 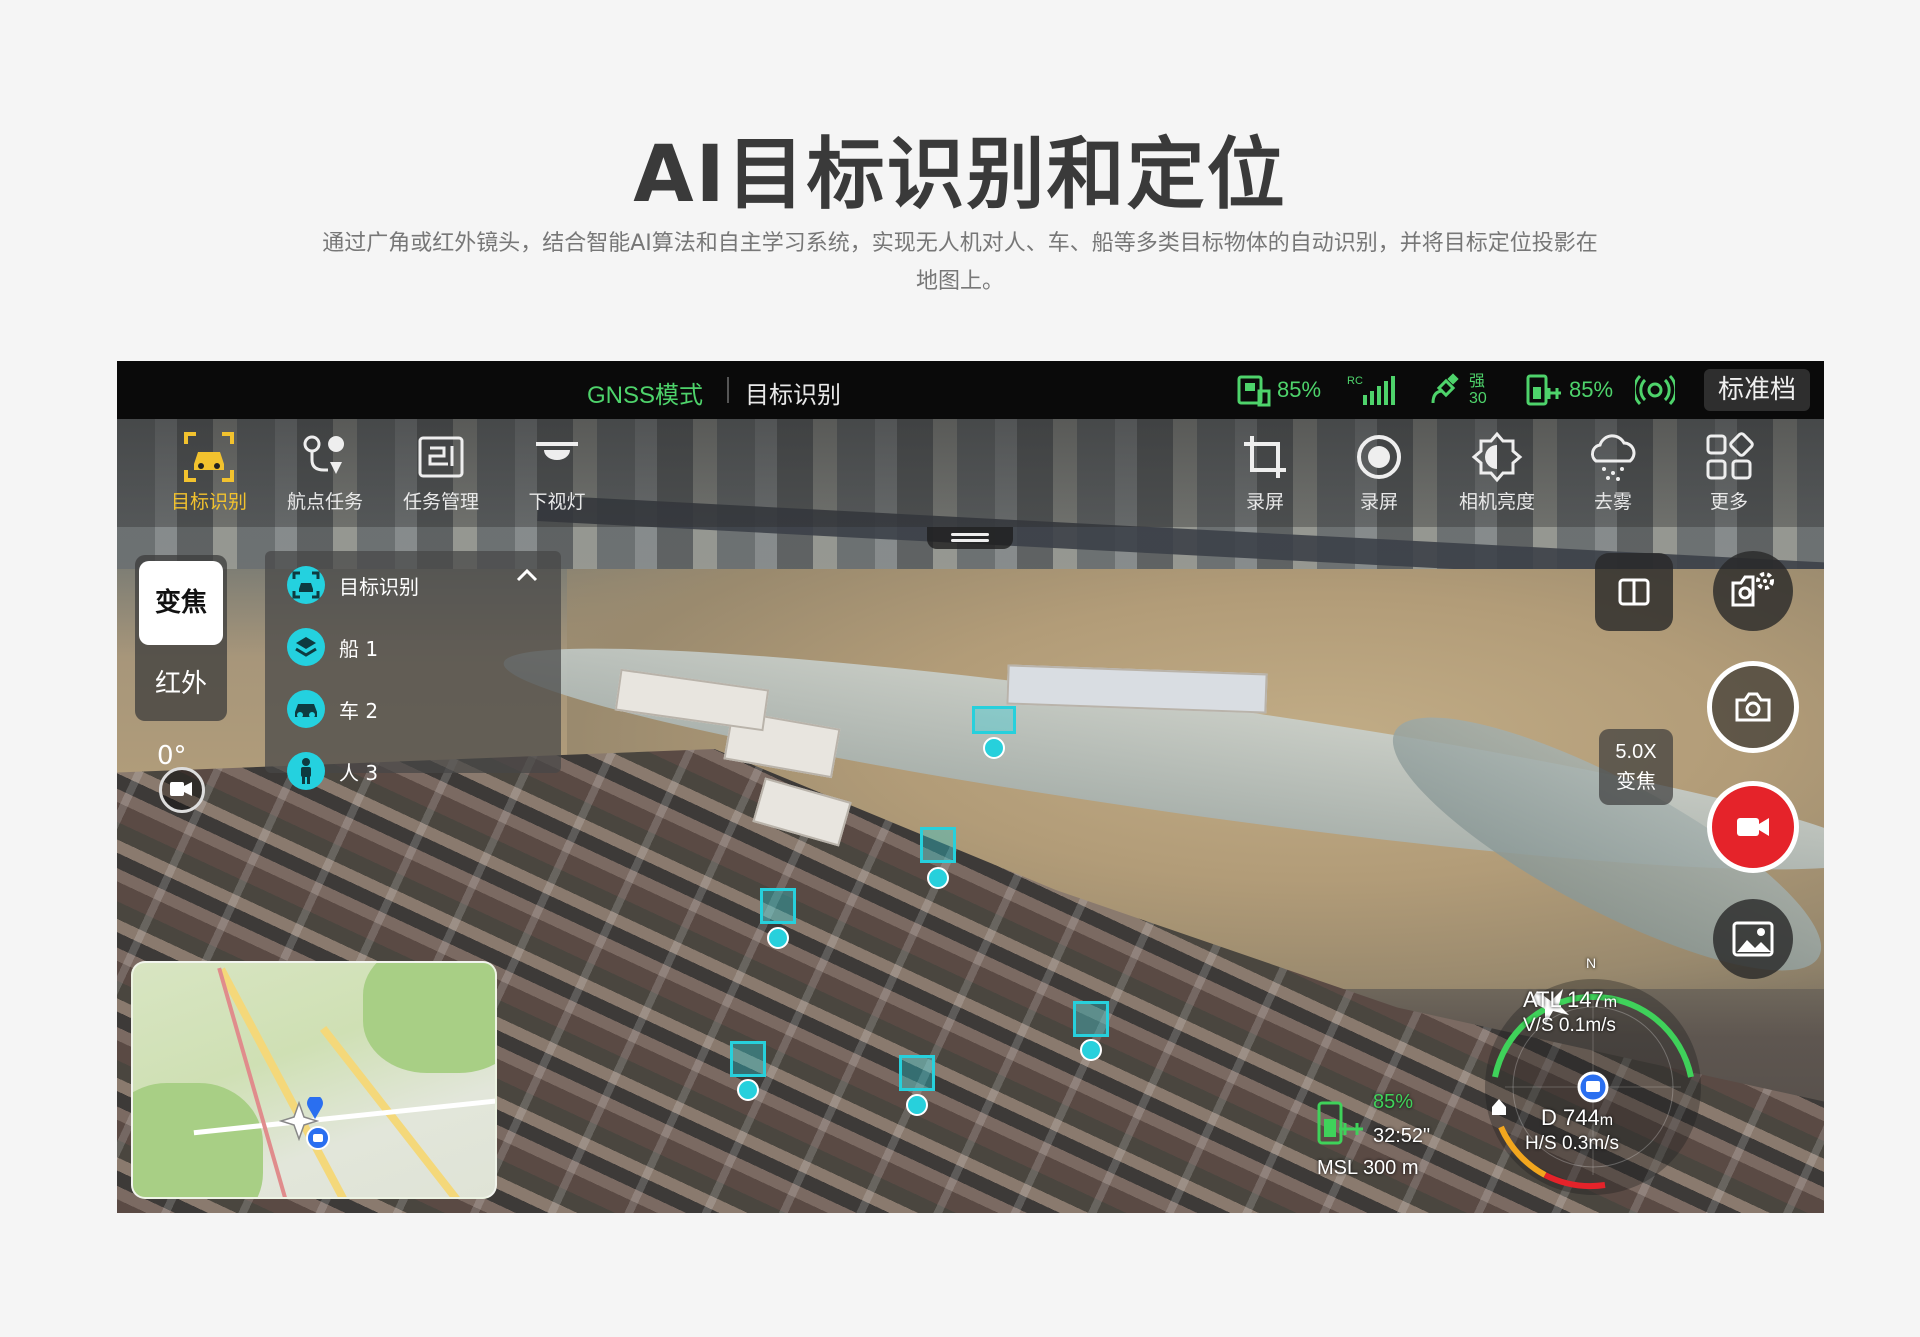 I want to click on gimbal-reset-icon, so click(x=182, y=790).